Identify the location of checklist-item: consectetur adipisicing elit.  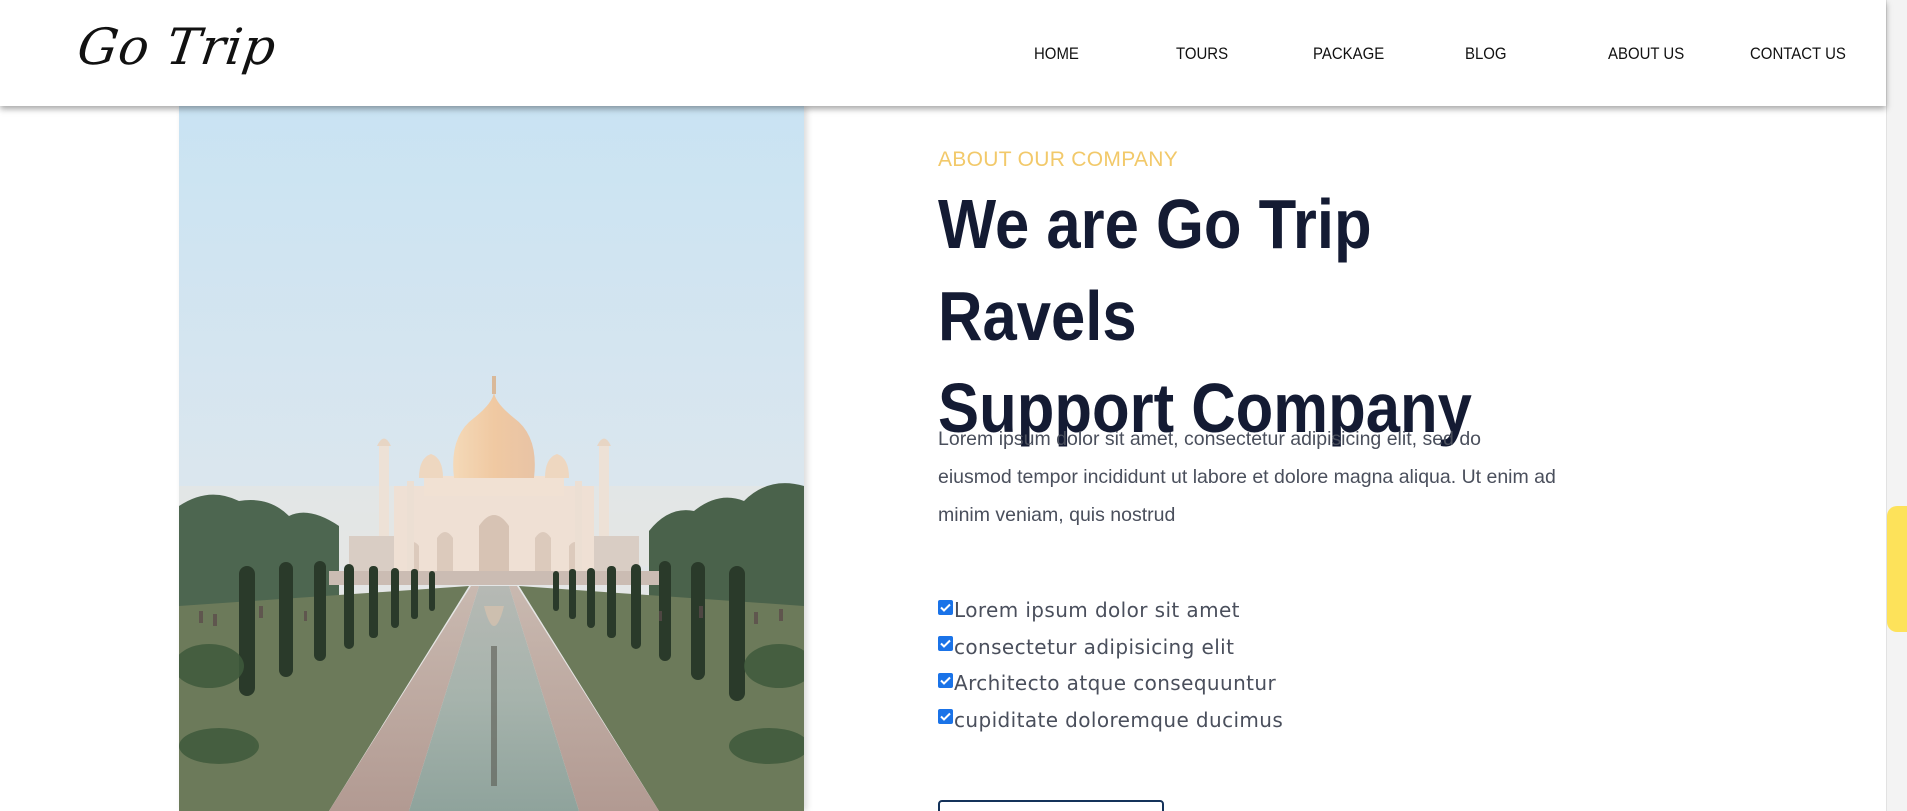
(1110, 647).